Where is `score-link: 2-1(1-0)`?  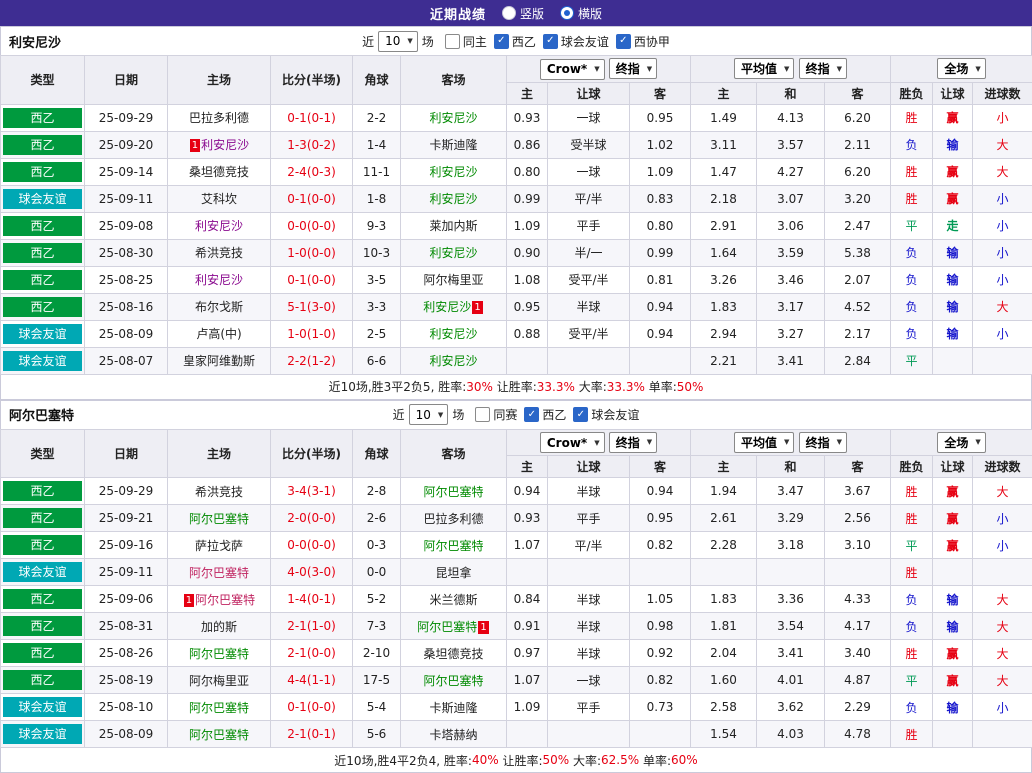
score-link: 2-1(1-0) is located at coordinates (311, 626).